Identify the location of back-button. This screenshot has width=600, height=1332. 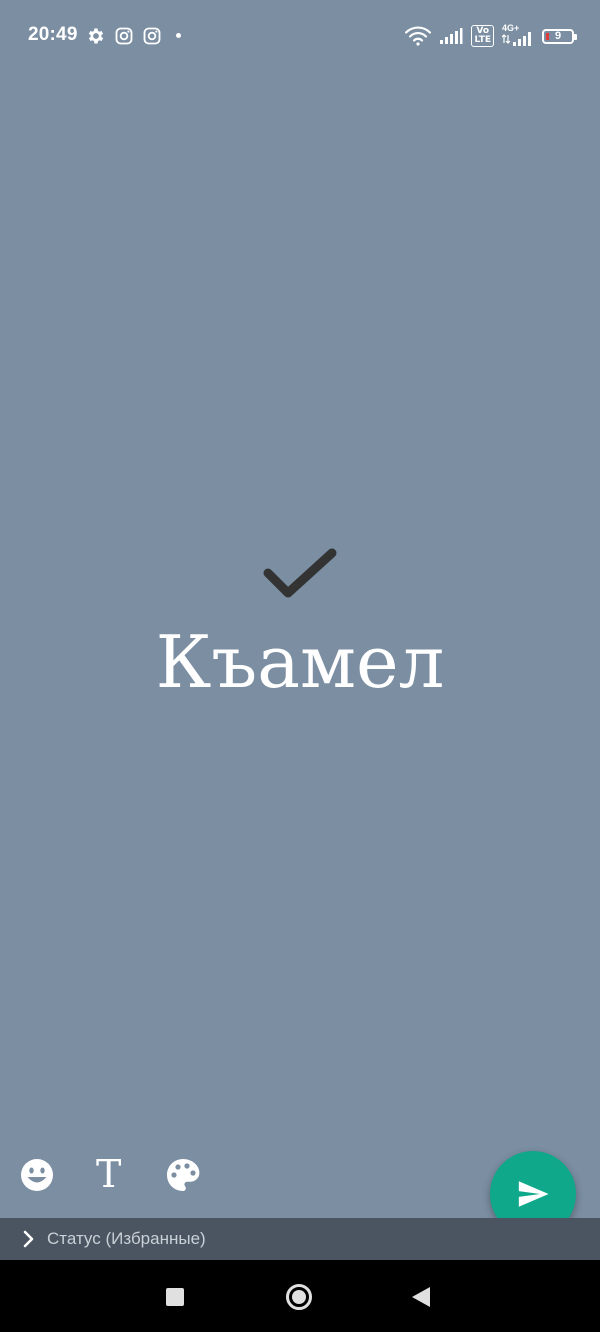
(421, 1297).